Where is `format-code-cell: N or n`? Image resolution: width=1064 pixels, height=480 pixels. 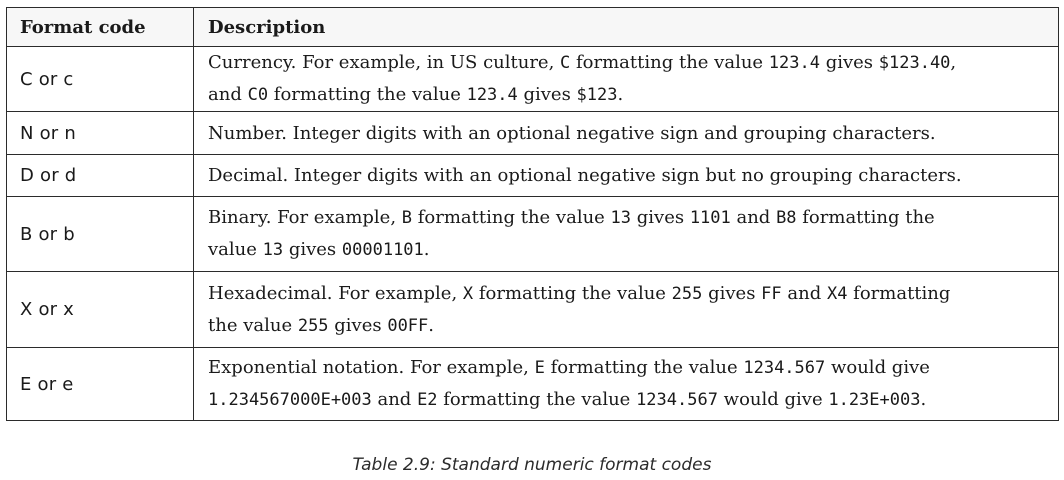
format-code-cell: N or n is located at coordinates (100, 133).